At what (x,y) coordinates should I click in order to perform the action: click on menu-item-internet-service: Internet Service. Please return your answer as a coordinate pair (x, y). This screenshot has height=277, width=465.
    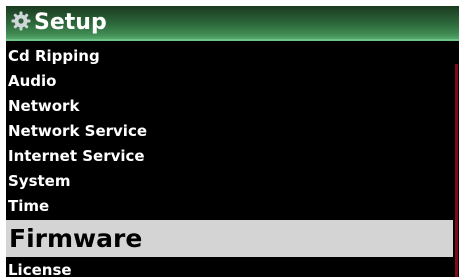
    Looking at the image, I should click on (229, 156).